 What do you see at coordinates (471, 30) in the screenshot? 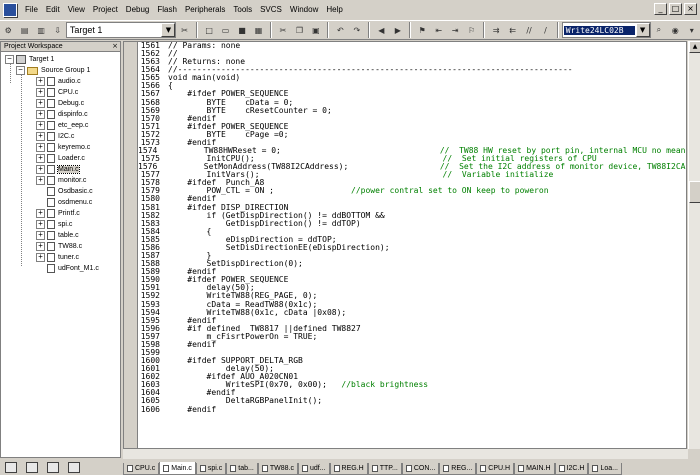
I see `clear-bookmarks-icon: ⚐` at bounding box center [471, 30].